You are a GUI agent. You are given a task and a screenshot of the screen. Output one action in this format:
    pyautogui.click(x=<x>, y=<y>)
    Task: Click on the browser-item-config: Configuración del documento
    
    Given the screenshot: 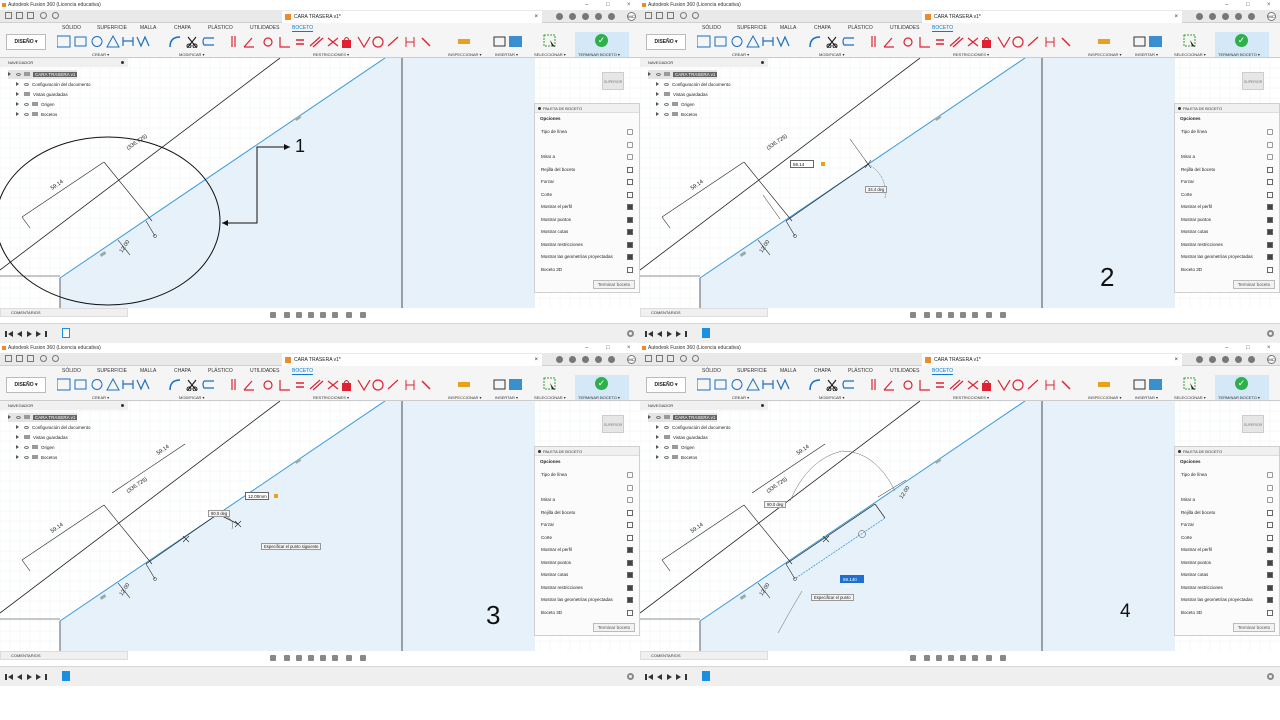 What is the action you would take?
    pyautogui.click(x=693, y=84)
    